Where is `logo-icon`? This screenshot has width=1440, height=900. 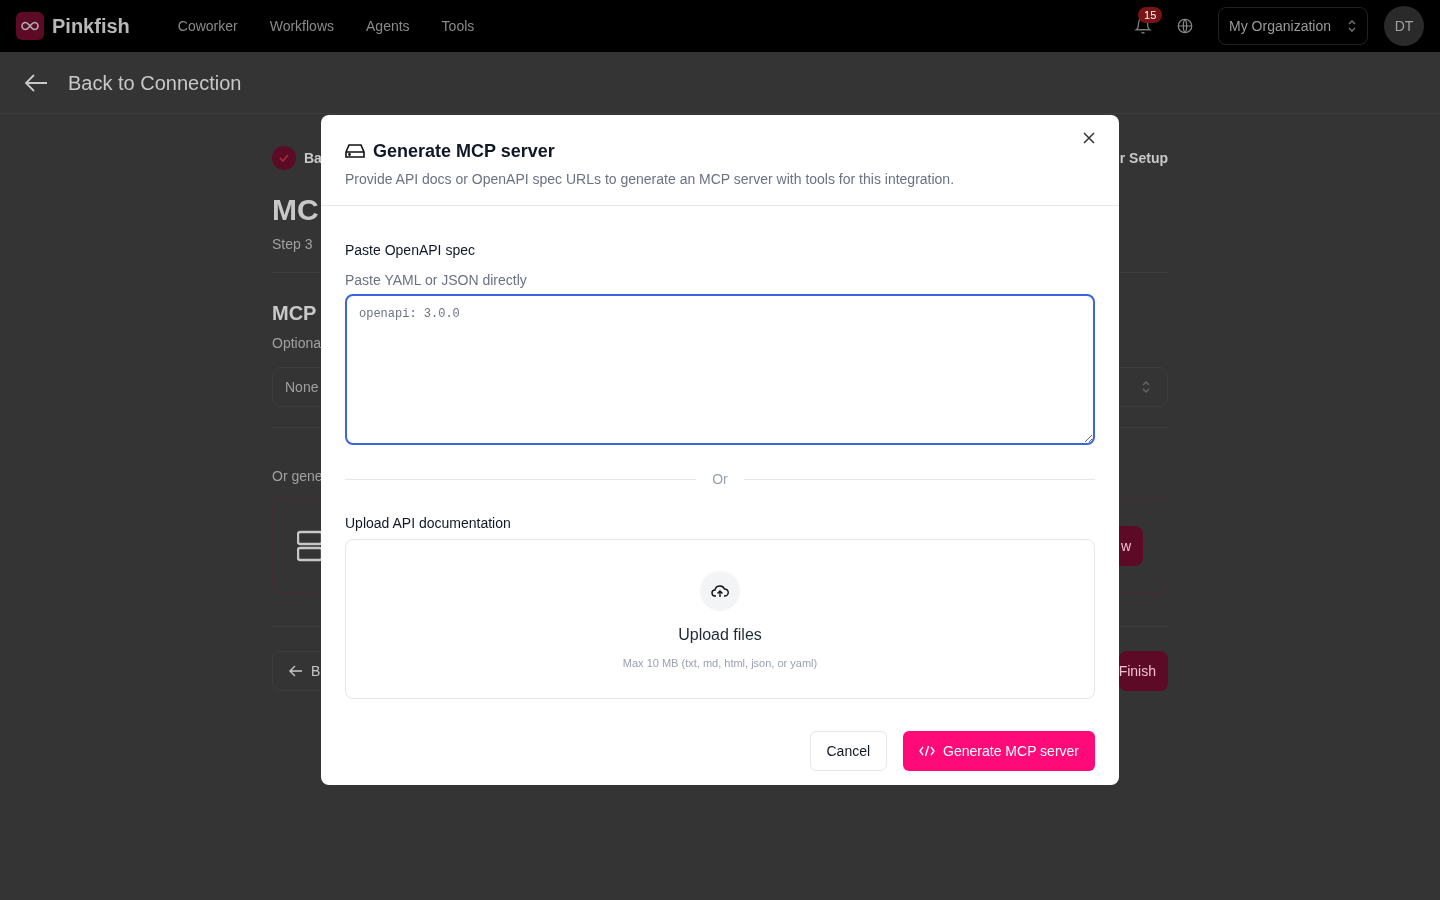 logo-icon is located at coordinates (30, 26).